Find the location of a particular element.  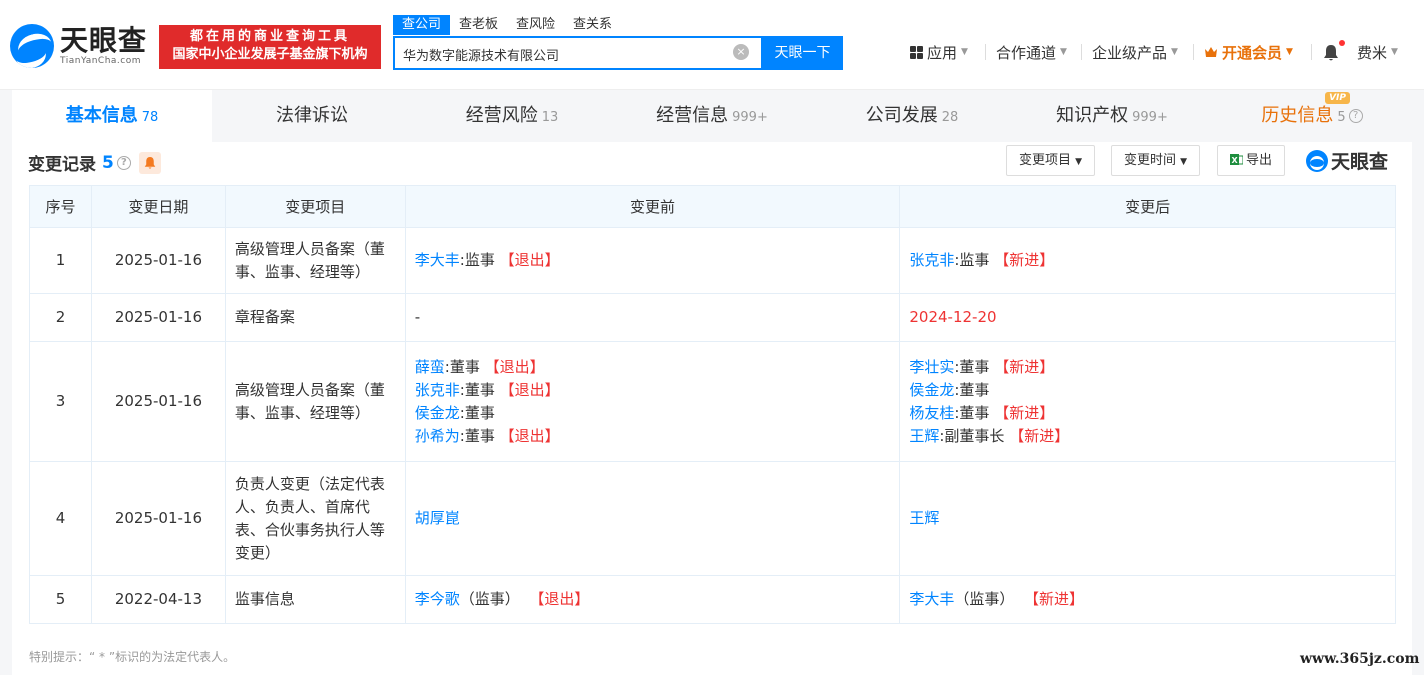

person-link: 李今歌 is located at coordinates (437, 599).